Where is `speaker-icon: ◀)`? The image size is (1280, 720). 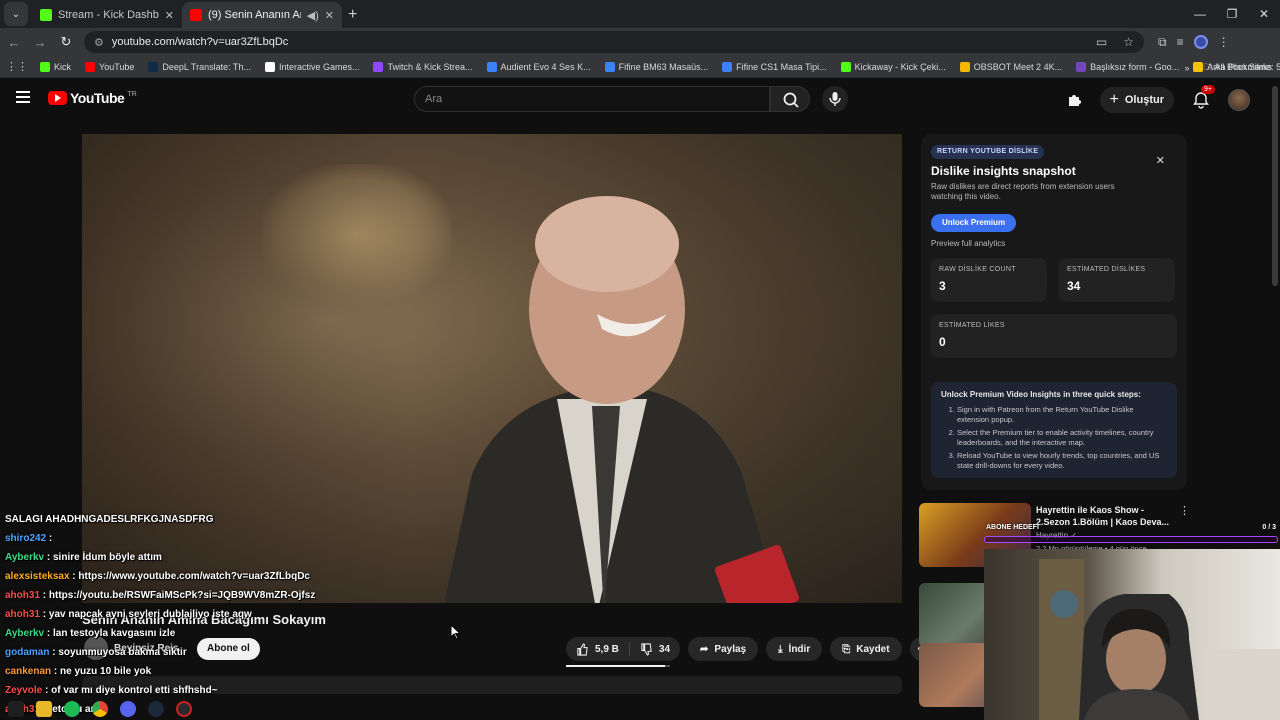 speaker-icon: ◀) is located at coordinates (313, 15).